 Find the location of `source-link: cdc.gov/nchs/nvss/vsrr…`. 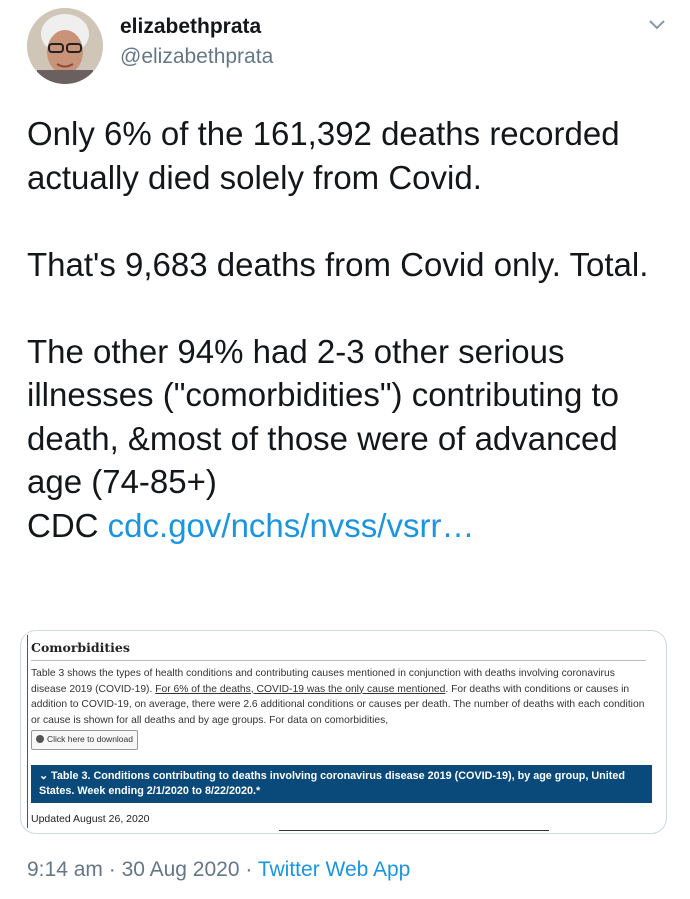

source-link: cdc.gov/nchs/nvss/vsrr… is located at coordinates (291, 525).